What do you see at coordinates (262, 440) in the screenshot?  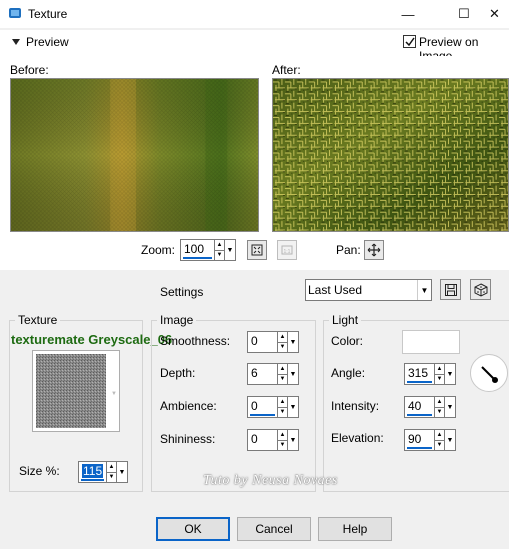 I see `shininess-input: 0` at bounding box center [262, 440].